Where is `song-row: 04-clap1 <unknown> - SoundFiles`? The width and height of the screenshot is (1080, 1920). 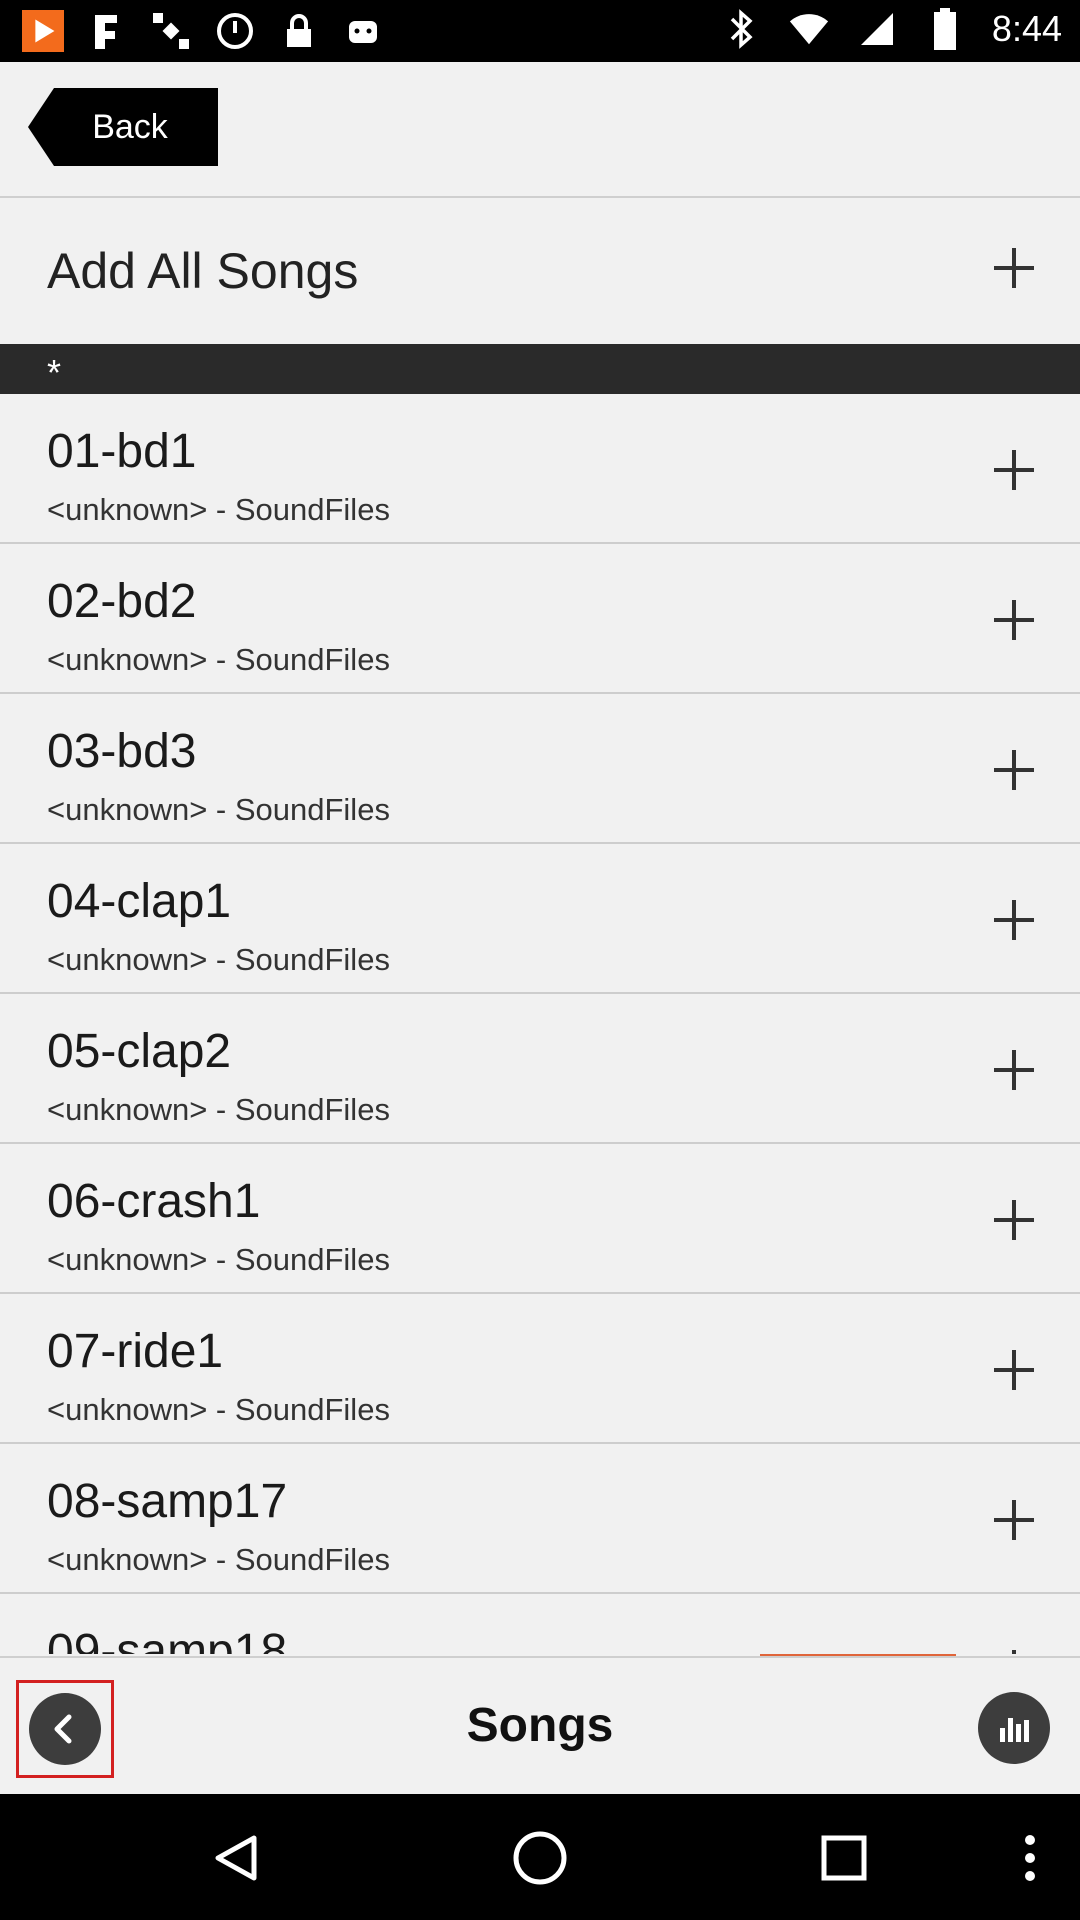 song-row: 04-clap1 <unknown> - SoundFiles is located at coordinates (540, 919).